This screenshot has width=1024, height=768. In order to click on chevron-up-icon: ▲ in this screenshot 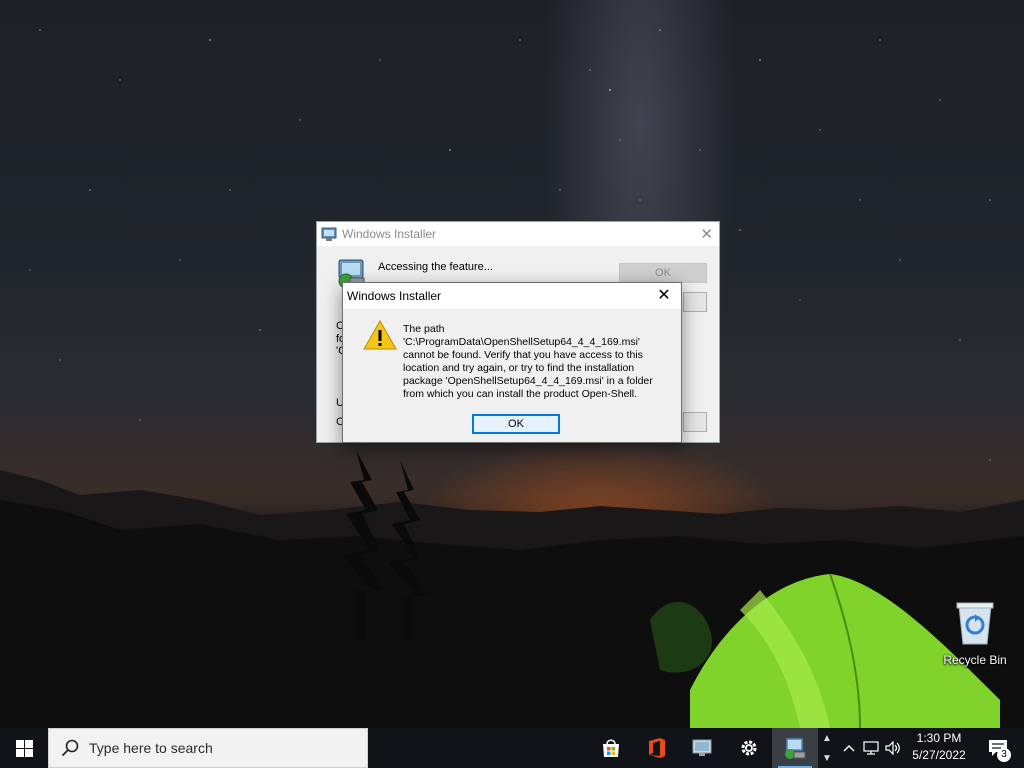, I will do `click(827, 738)`.